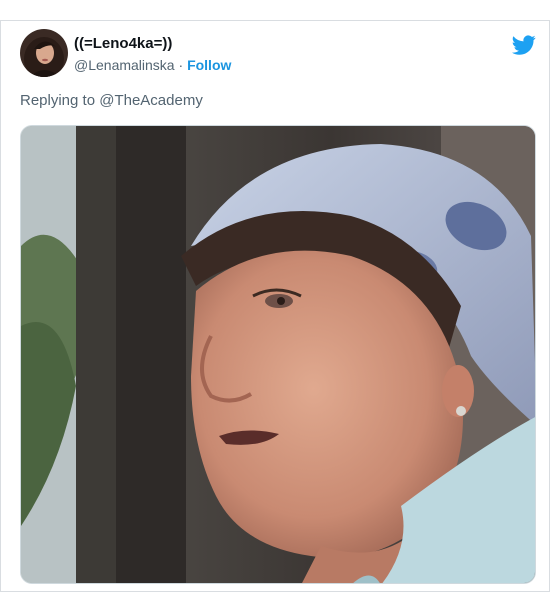 Image resolution: width=552 pixels, height=599 pixels. Describe the element at coordinates (209, 65) in the screenshot. I see `follow-button: Follow` at that location.